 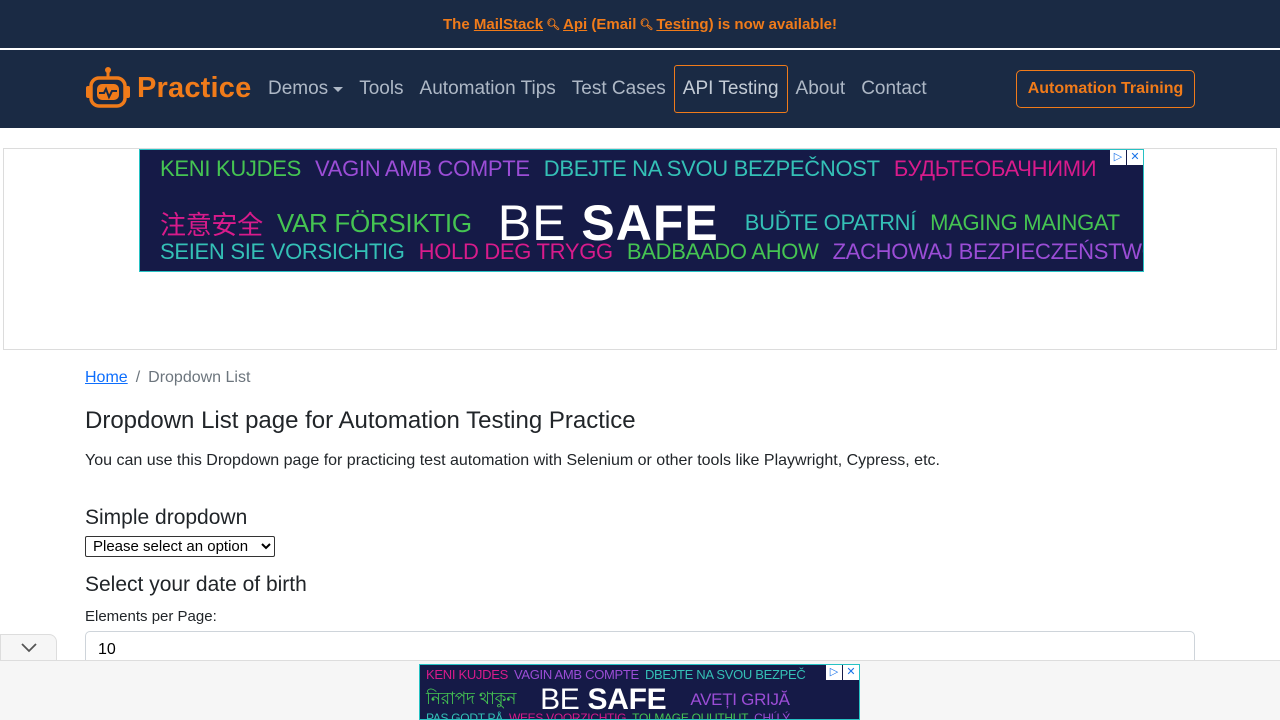 I want to click on robot-logo-icon, so click(x=108, y=88).